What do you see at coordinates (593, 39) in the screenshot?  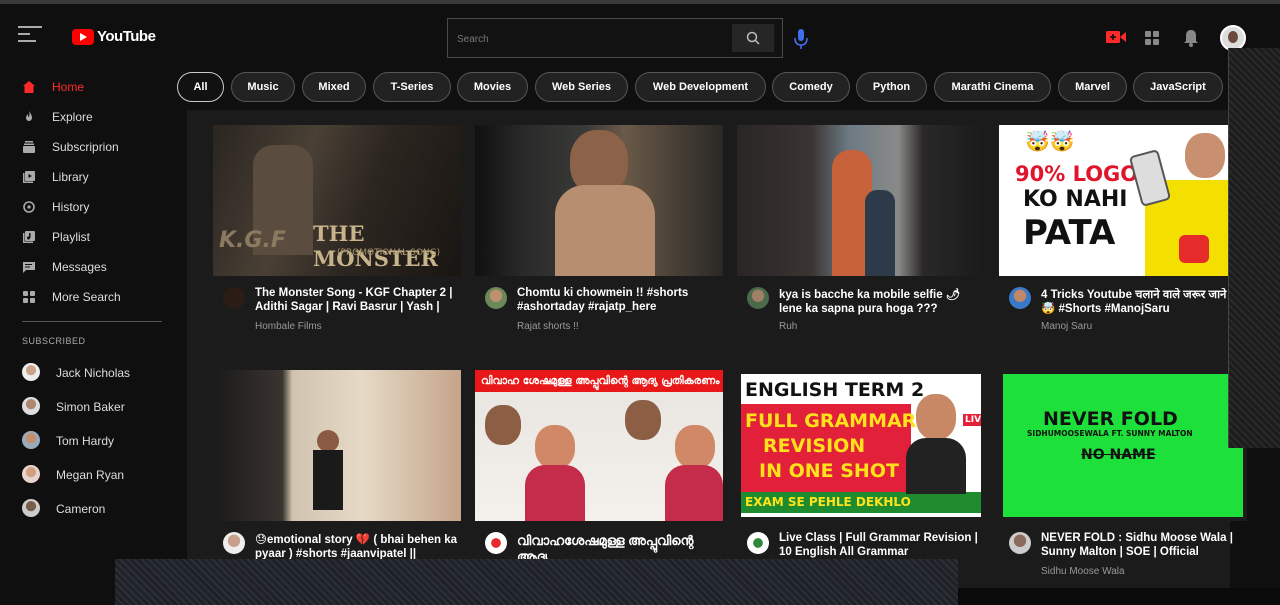 I see `search-input` at bounding box center [593, 39].